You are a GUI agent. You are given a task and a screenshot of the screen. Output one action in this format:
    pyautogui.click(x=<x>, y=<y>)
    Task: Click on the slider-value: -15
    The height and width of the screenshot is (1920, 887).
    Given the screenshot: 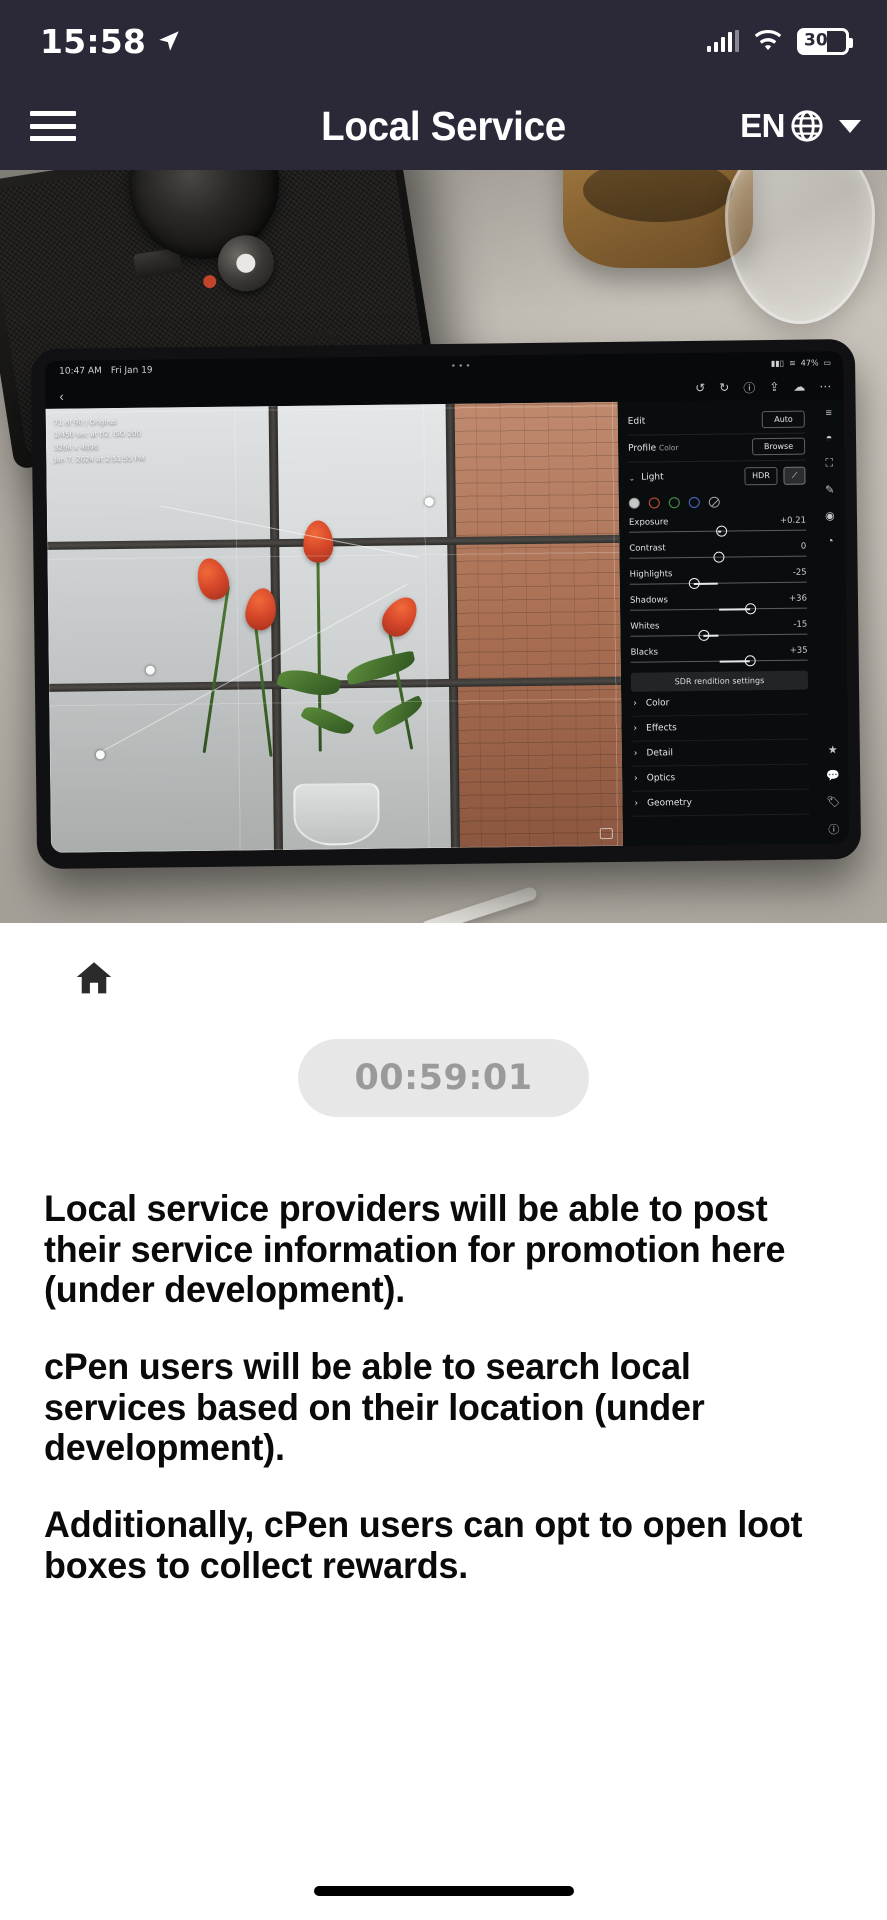 What is the action you would take?
    pyautogui.click(x=800, y=624)
    